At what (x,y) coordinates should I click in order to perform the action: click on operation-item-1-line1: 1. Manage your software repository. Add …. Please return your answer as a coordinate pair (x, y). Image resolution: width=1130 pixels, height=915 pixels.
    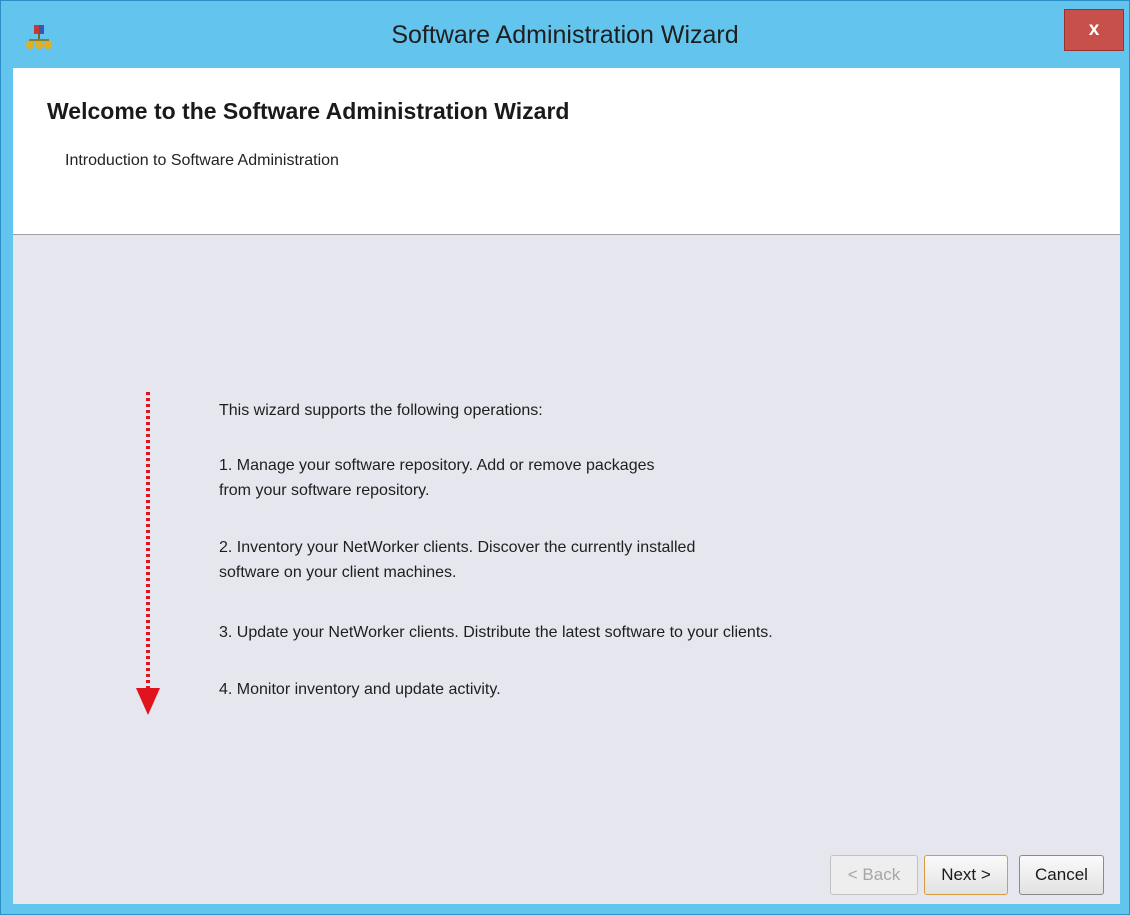
    Looking at the image, I should click on (437, 465).